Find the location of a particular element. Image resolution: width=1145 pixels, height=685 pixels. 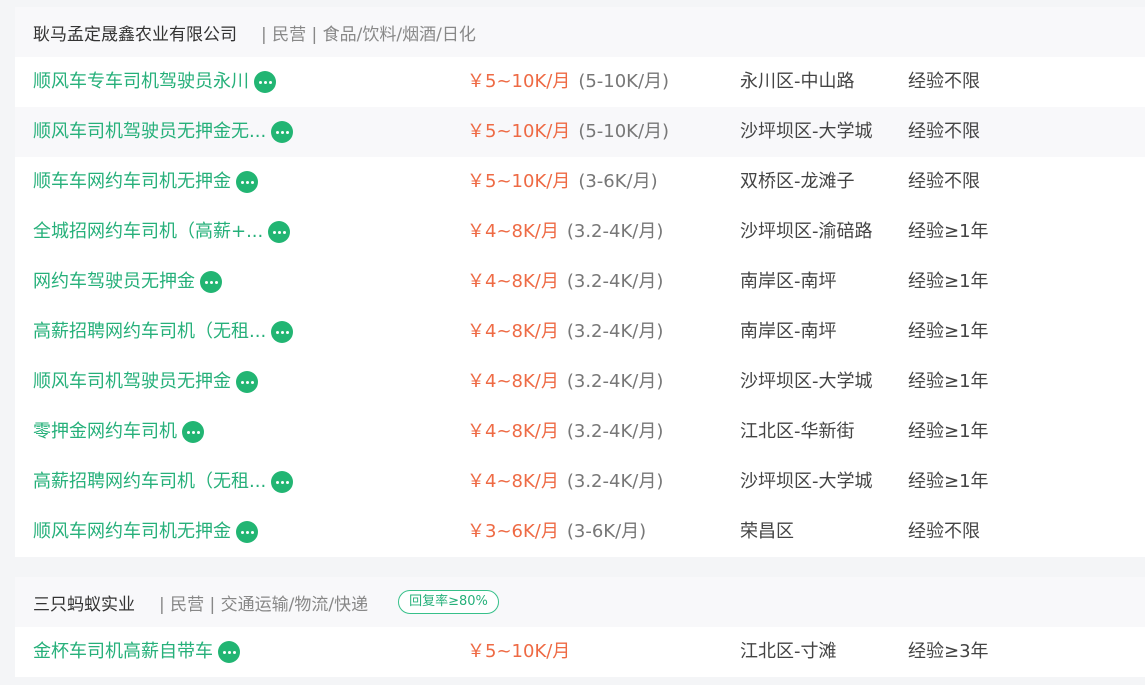

job-salary: ￥3~6K/月 (3-6K/月) is located at coordinates (557, 531).